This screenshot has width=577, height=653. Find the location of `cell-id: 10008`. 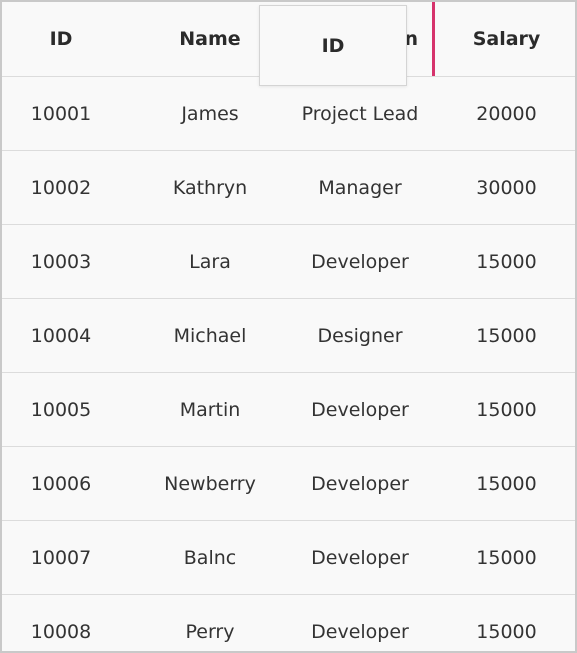

cell-id: 10008 is located at coordinates (61, 631).